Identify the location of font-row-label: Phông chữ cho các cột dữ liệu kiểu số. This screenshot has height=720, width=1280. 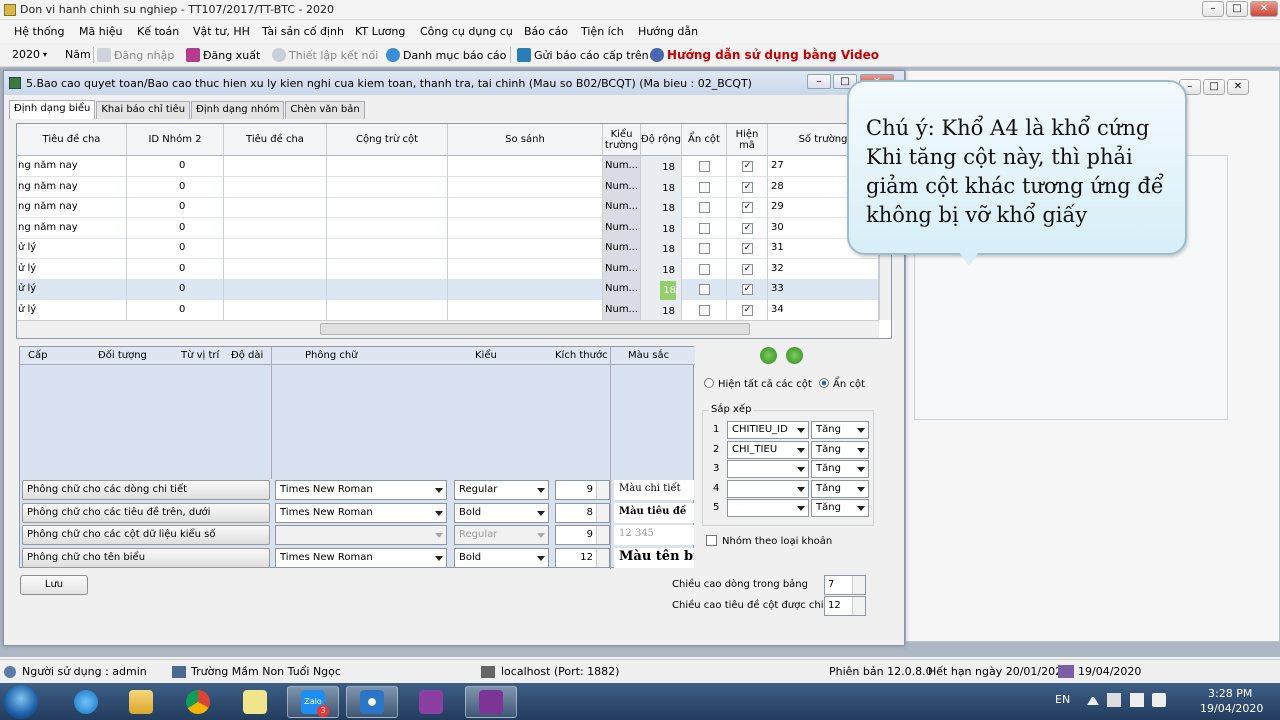
(146, 535).